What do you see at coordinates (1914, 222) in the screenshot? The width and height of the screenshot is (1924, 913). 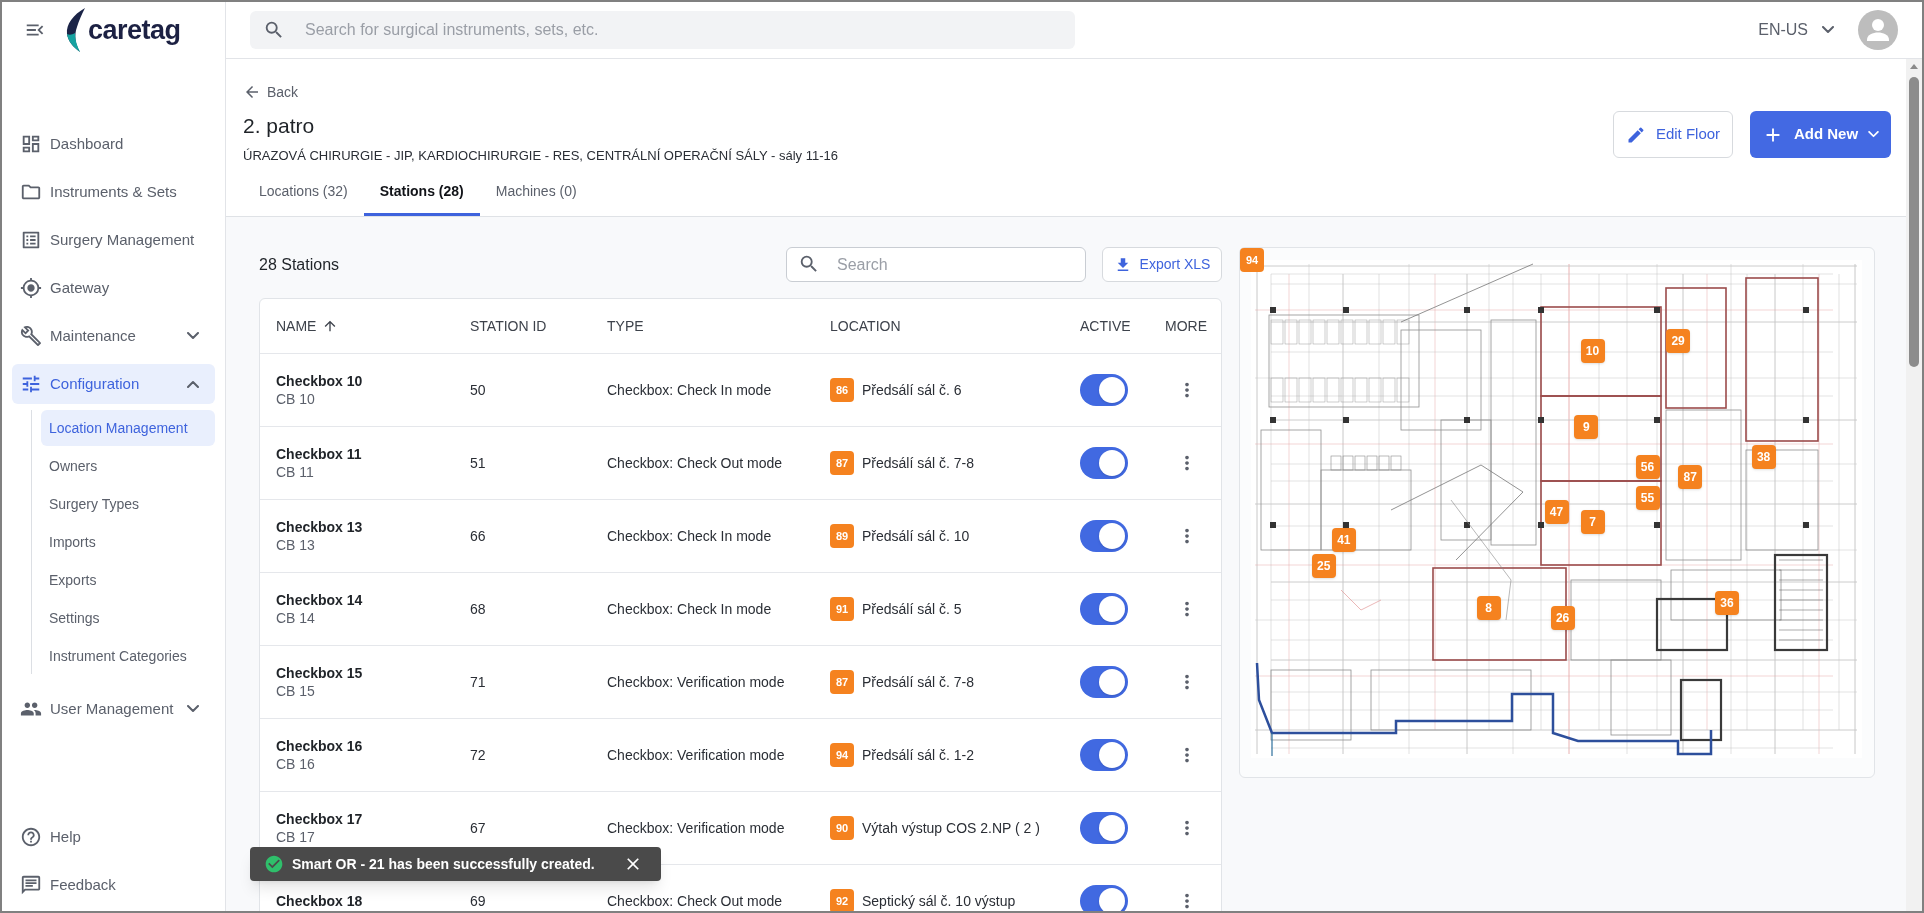 I see `scrollbar-thumb` at bounding box center [1914, 222].